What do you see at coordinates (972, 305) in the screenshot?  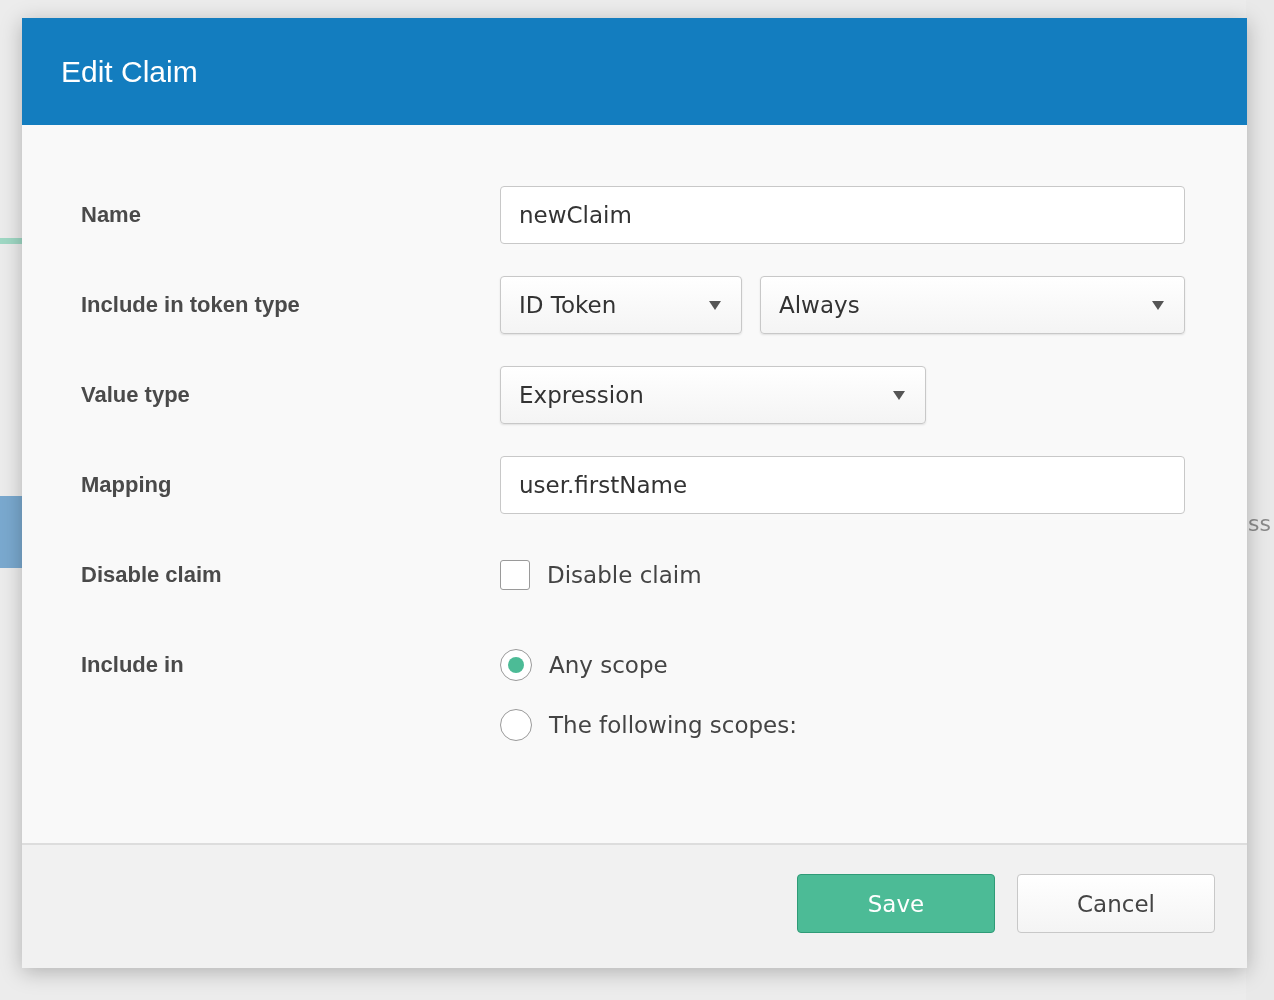 I see `dropdown: Always` at bounding box center [972, 305].